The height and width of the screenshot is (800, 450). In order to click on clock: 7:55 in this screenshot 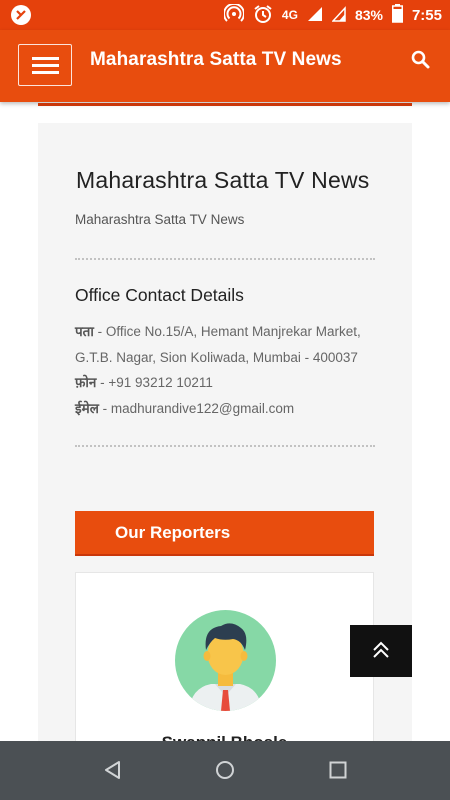, I will do `click(426, 15)`.